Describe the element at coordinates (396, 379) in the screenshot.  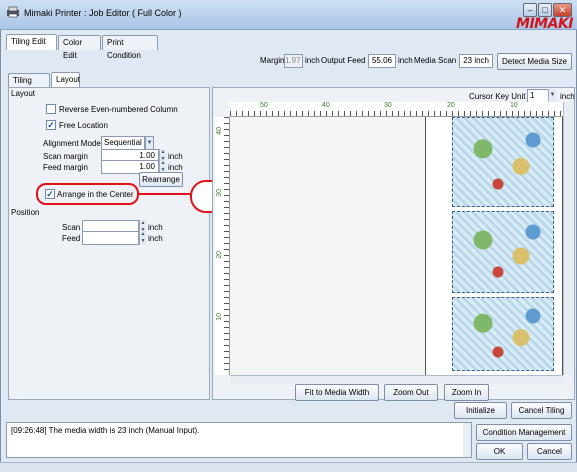
I see `horizontal-scrollbar` at that location.